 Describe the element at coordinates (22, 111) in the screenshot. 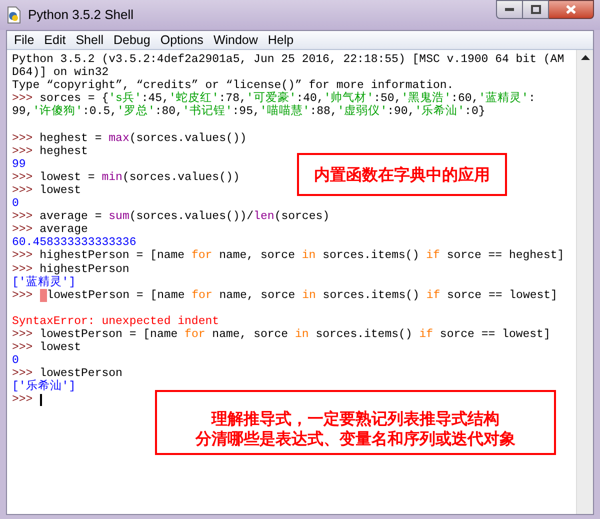

I see `code-text: 99,` at that location.